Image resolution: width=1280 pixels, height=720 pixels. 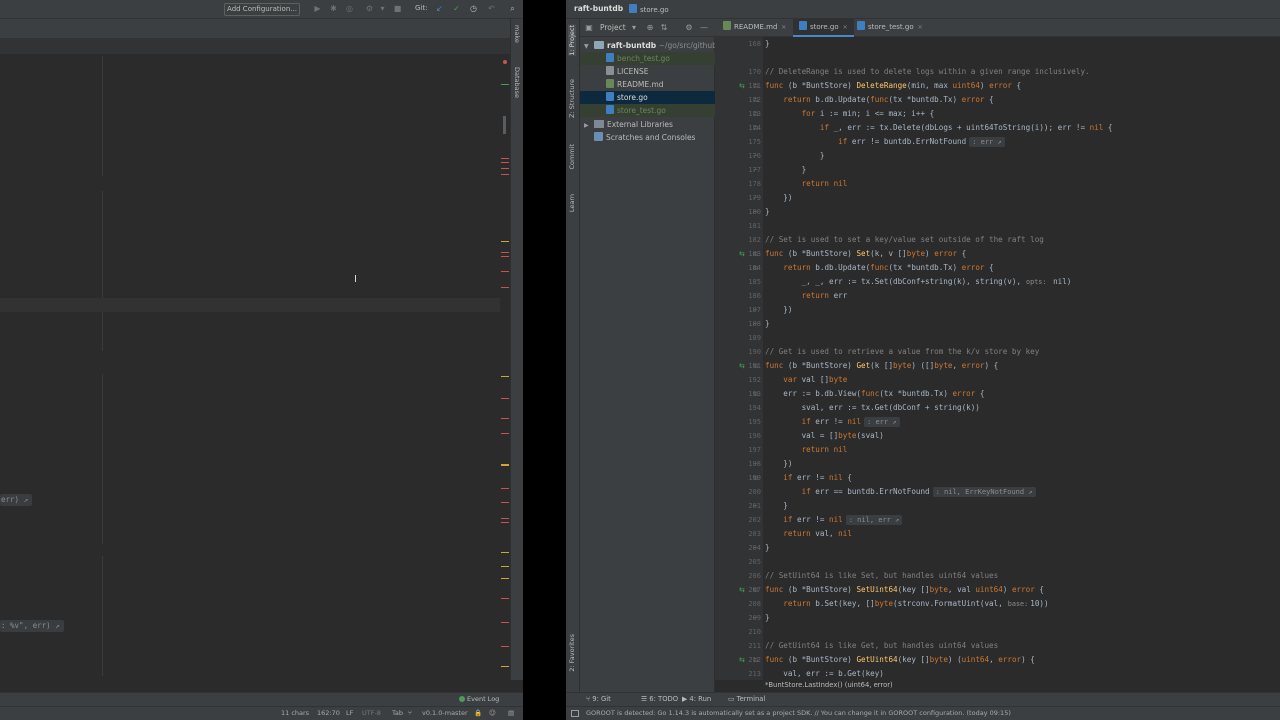 I want to click on tree-item-file: README.md, so click(x=635, y=84).